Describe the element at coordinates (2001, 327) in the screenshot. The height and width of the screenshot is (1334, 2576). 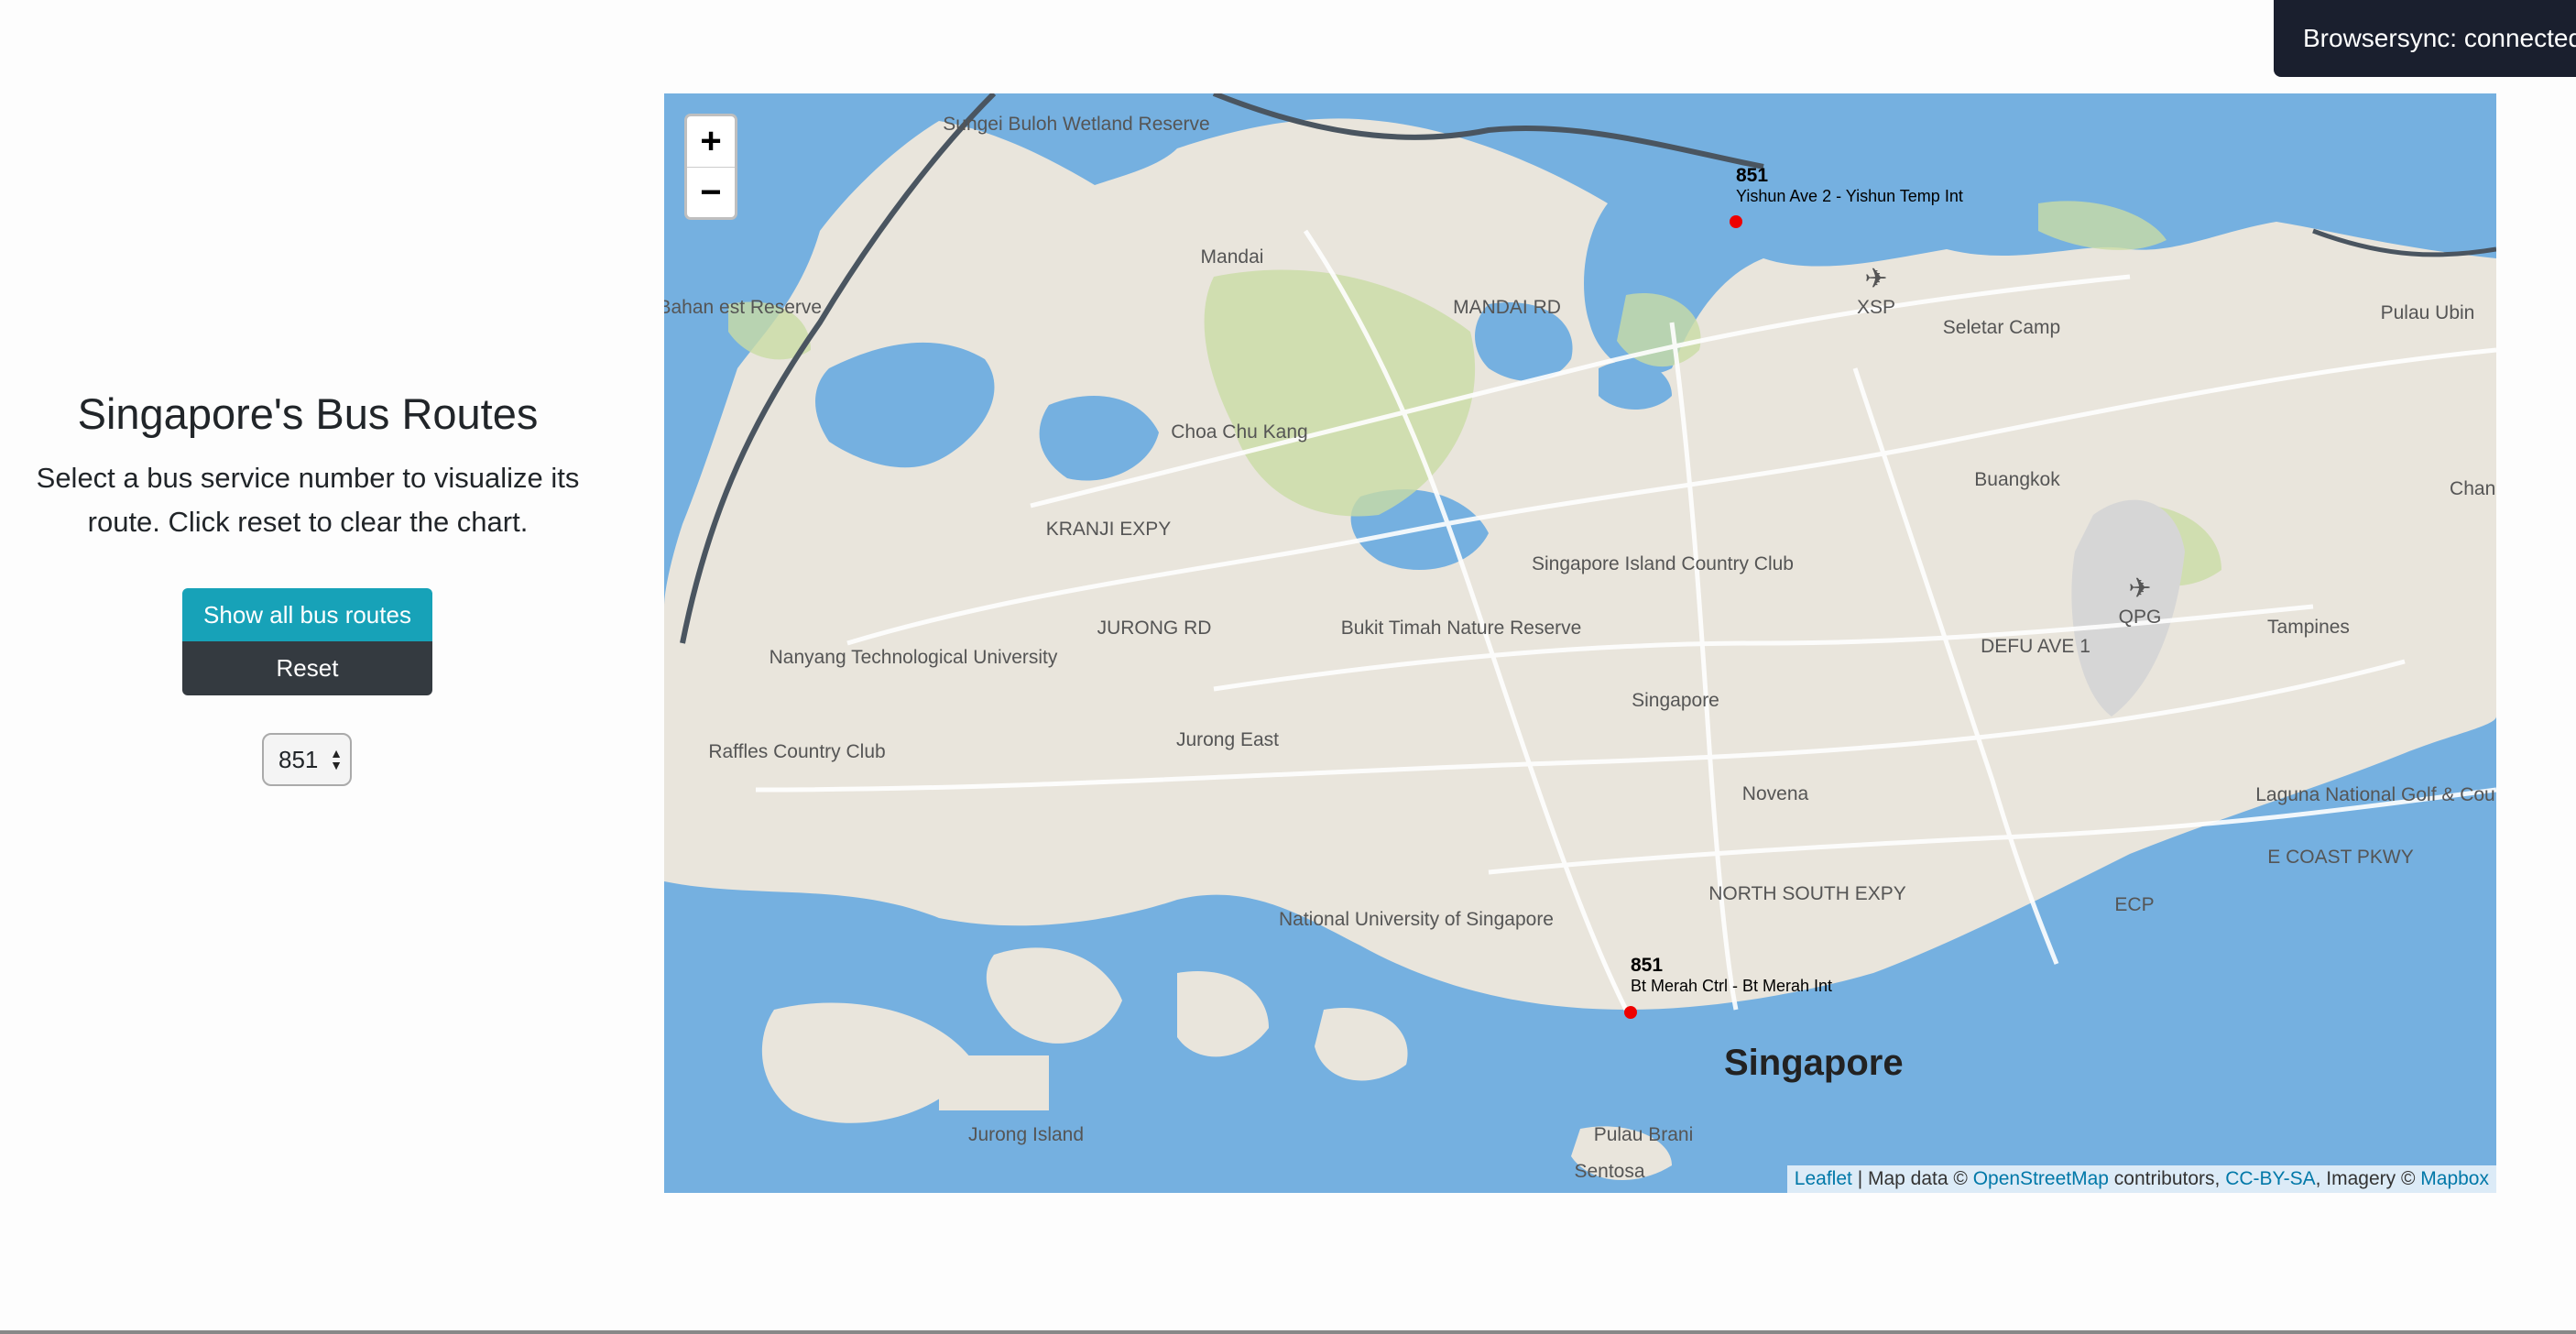
I see `place-label: Seletar Camp` at that location.